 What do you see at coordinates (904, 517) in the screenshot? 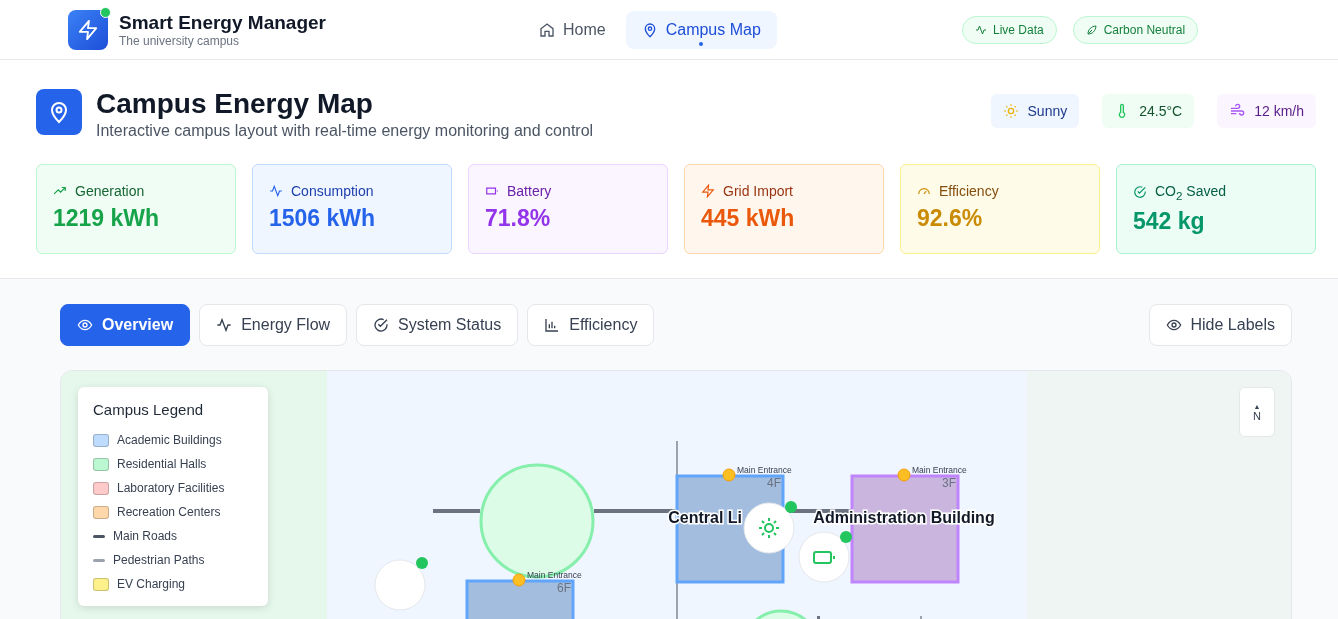
I see `building-name: Administration Building` at bounding box center [904, 517].